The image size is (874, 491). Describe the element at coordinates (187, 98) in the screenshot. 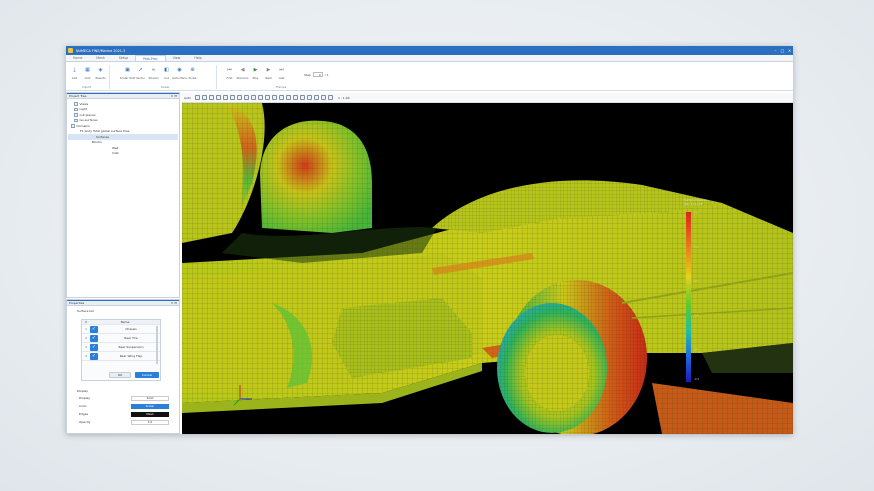

I see `view-mode-select: Auto` at that location.